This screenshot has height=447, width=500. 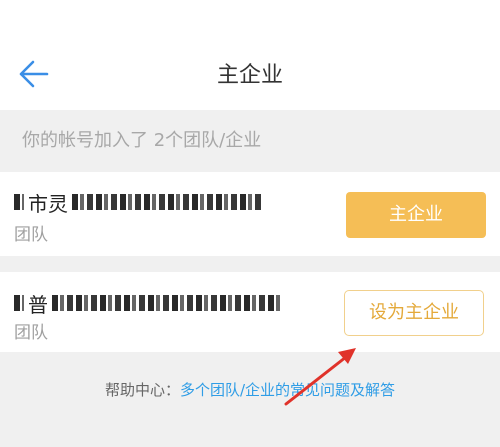 What do you see at coordinates (142, 140) in the screenshot?
I see `org-count-text: 你的帐号加入了 2个团队/企业` at bounding box center [142, 140].